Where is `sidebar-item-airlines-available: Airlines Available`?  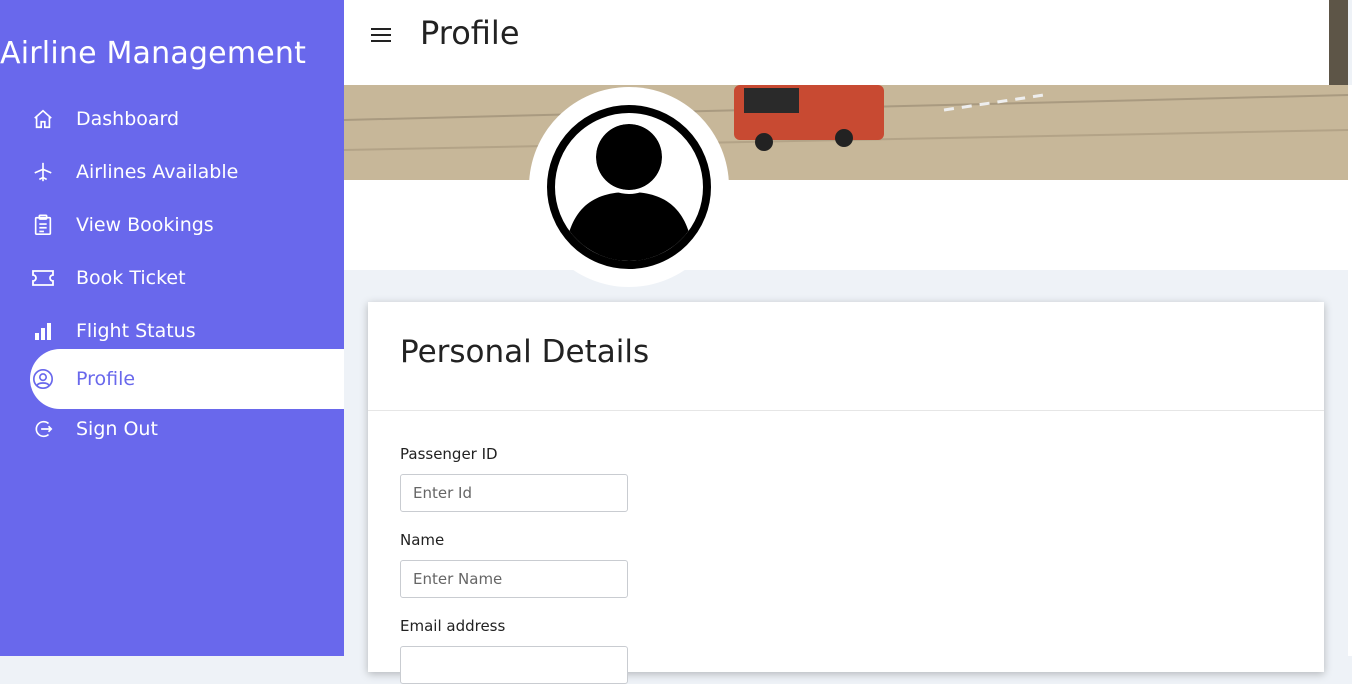
sidebar-item-airlines-available: Airlines Available is located at coordinates (172, 171).